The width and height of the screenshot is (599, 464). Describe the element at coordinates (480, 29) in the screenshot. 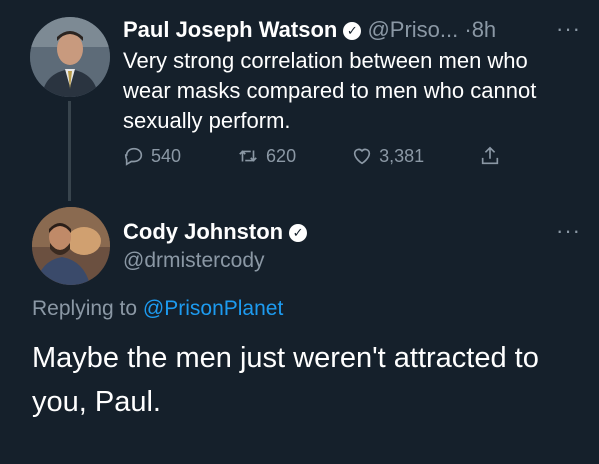

I see `tweet1-timestamp: ·8h` at that location.